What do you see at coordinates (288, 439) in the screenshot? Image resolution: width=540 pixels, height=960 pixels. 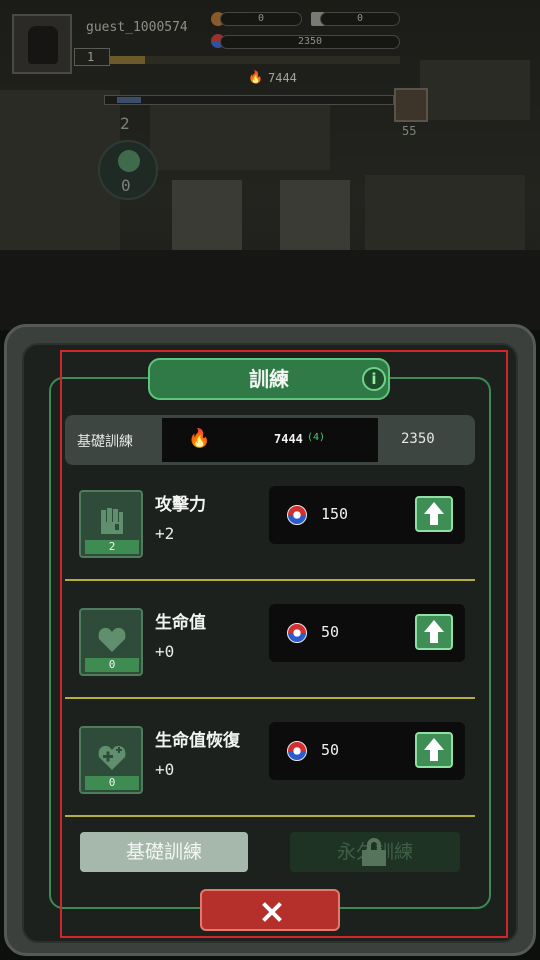 I see `summary-fire-value: 7444` at bounding box center [288, 439].